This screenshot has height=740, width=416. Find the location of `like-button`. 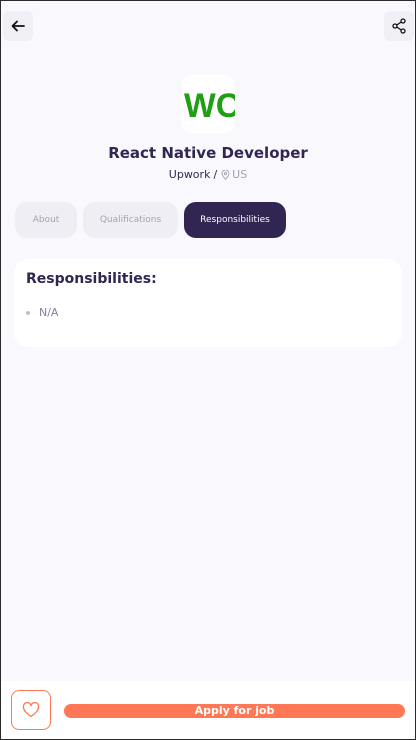

like-button is located at coordinates (31, 710).